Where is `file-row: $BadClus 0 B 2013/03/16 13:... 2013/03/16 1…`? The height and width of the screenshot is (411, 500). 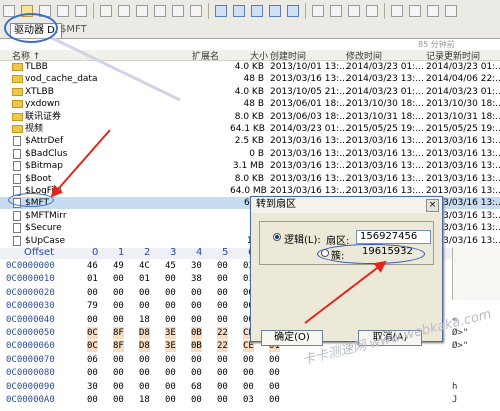
file-row: $BadClus 0 B 2013/03/16 13:... 2013/03/16 1… is located at coordinates (250, 154).